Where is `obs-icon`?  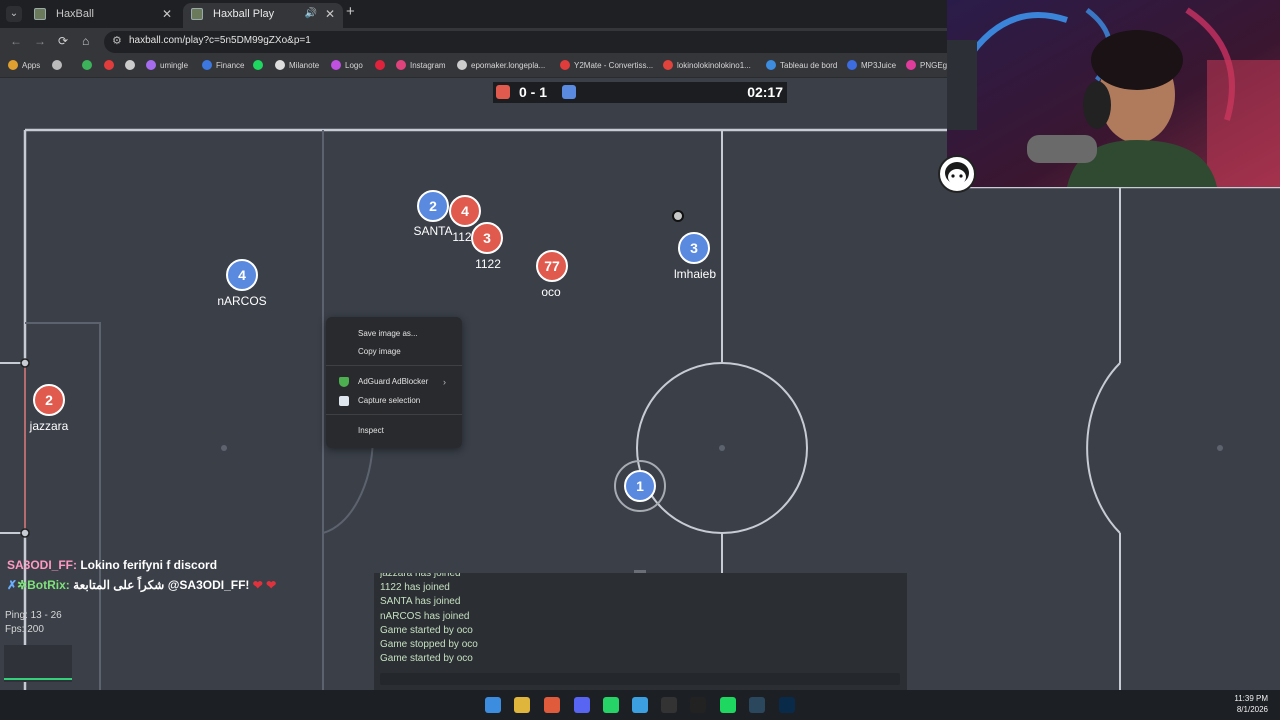 obs-icon is located at coordinates (669, 705).